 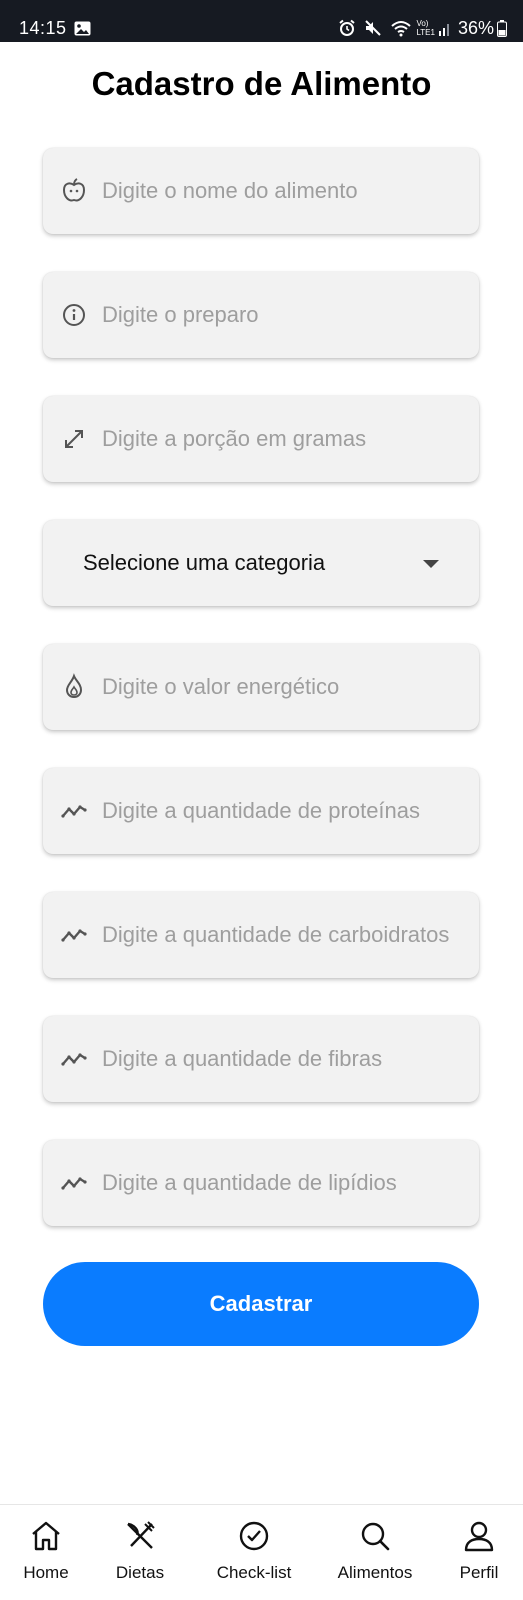 I want to click on energy-field, so click(x=261, y=687).